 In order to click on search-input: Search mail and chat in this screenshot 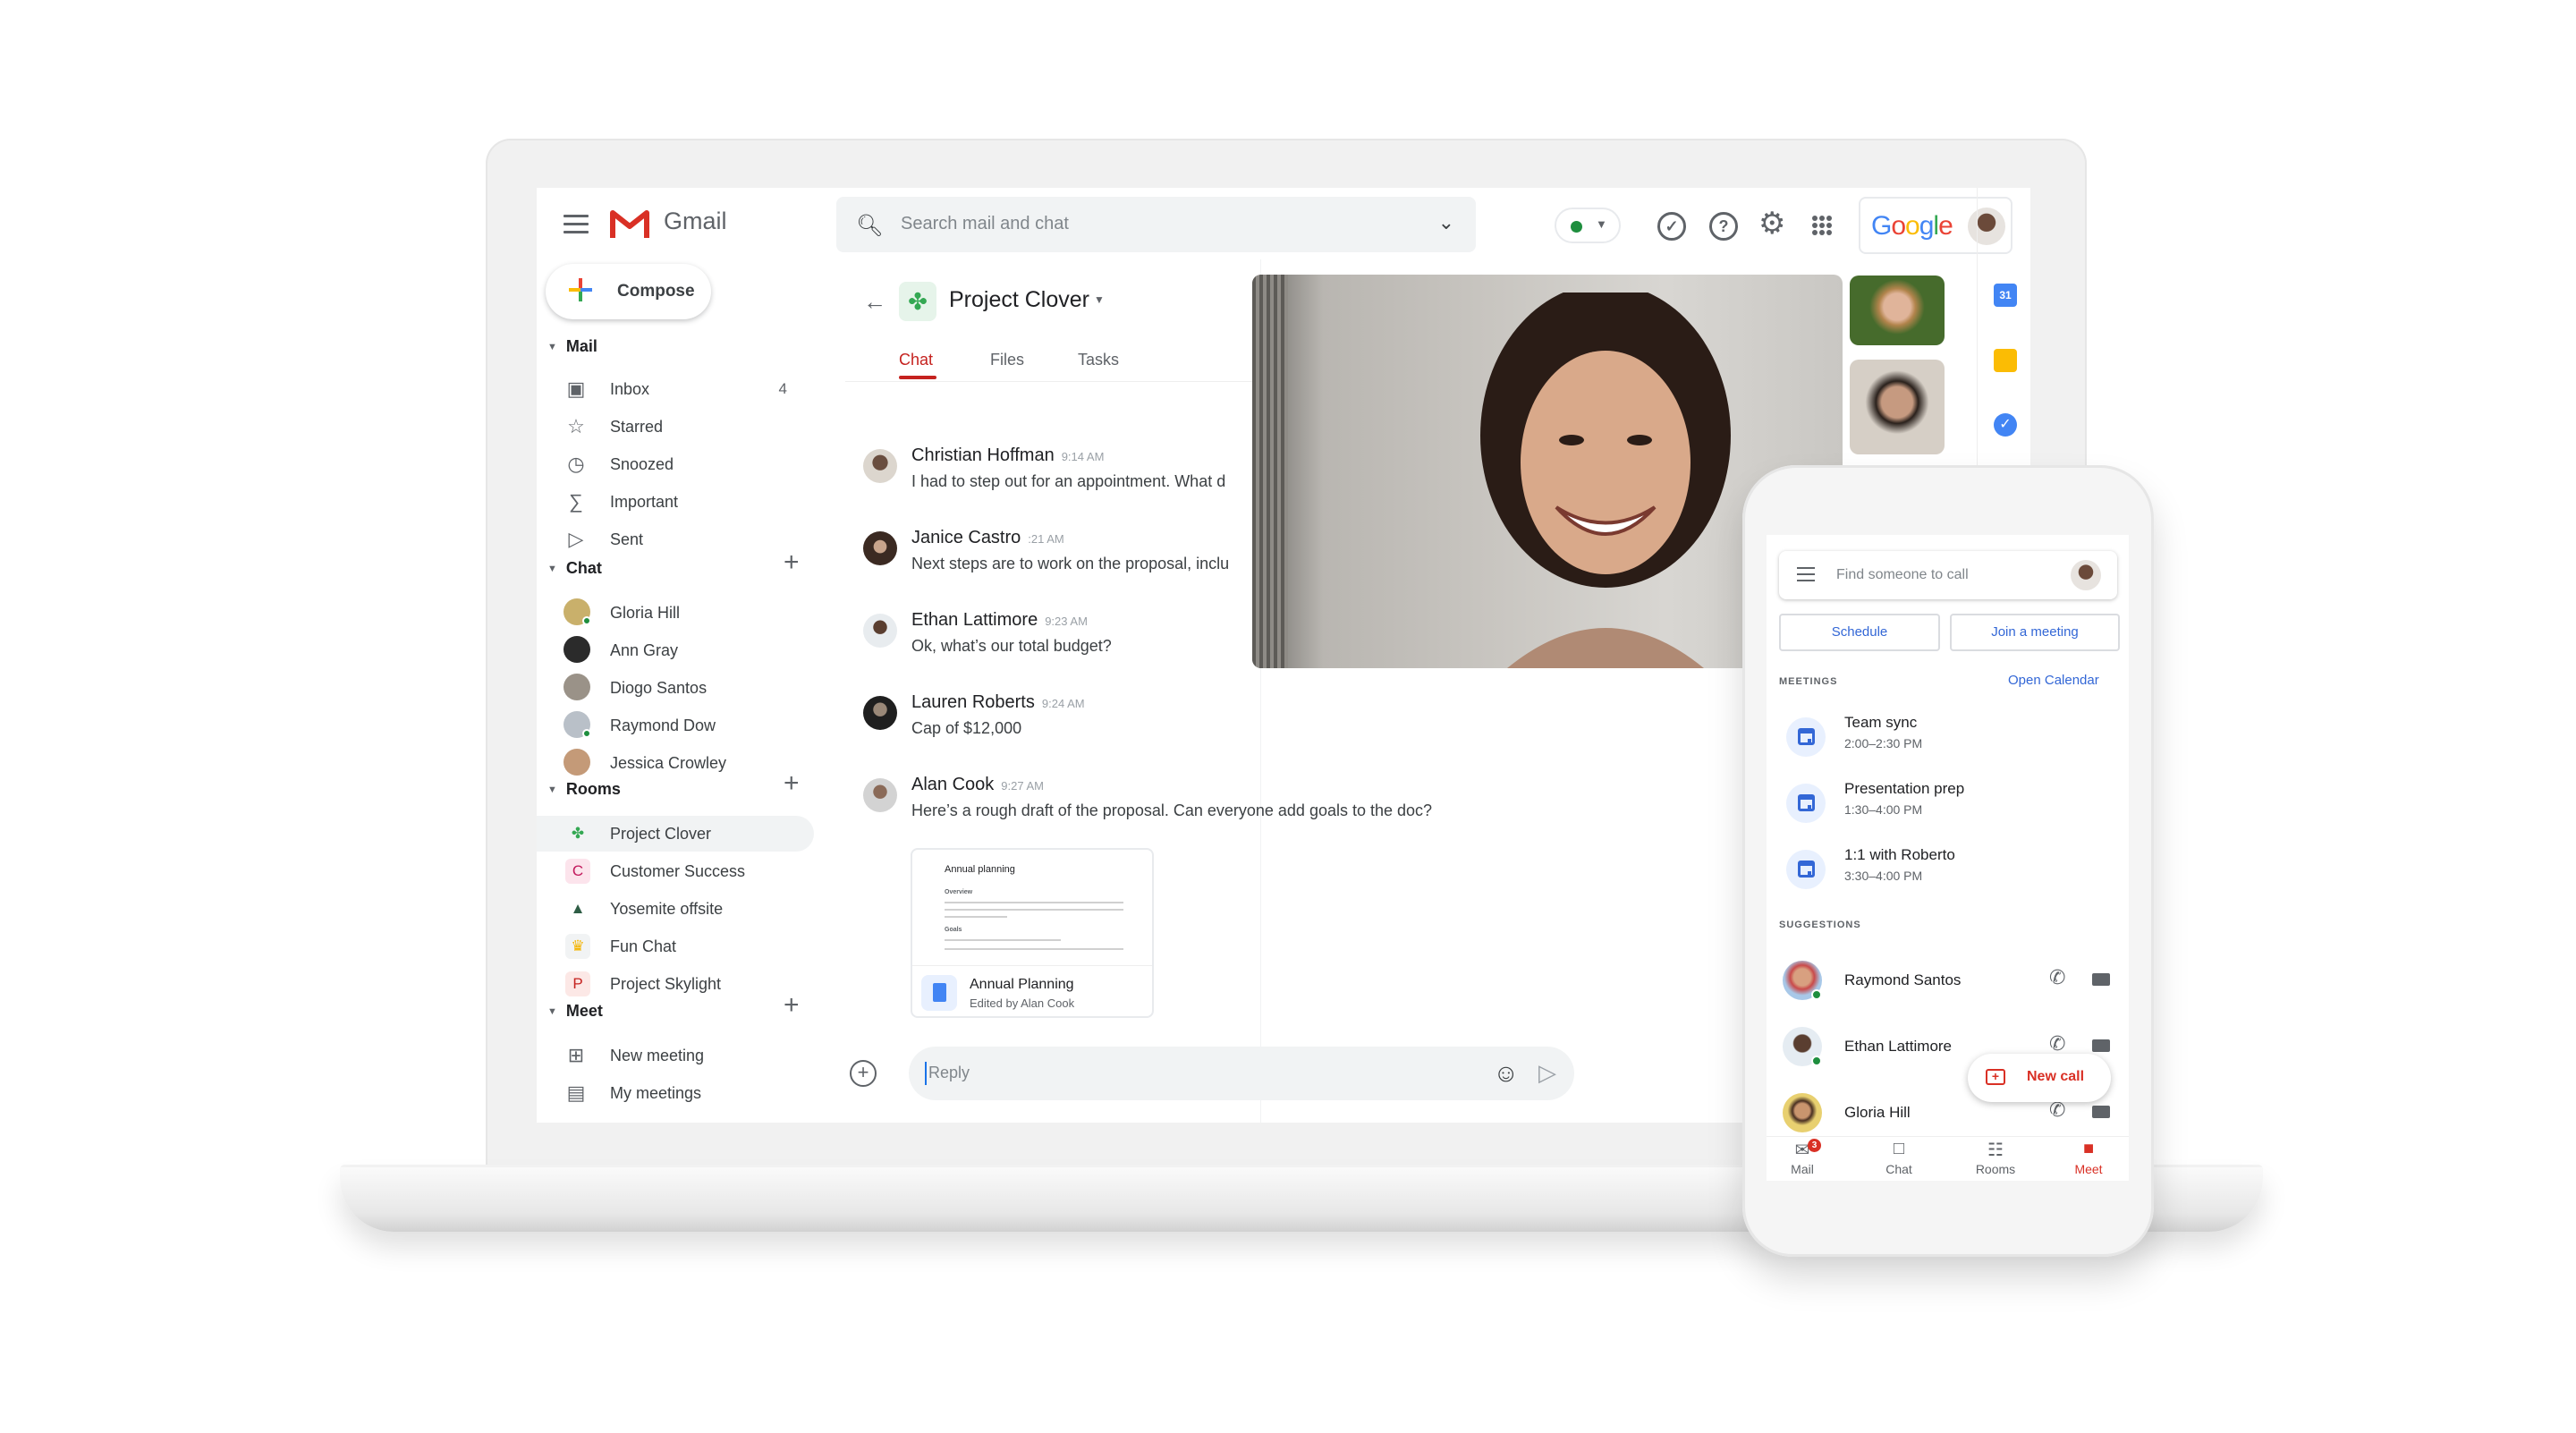, I will do `click(985, 224)`.